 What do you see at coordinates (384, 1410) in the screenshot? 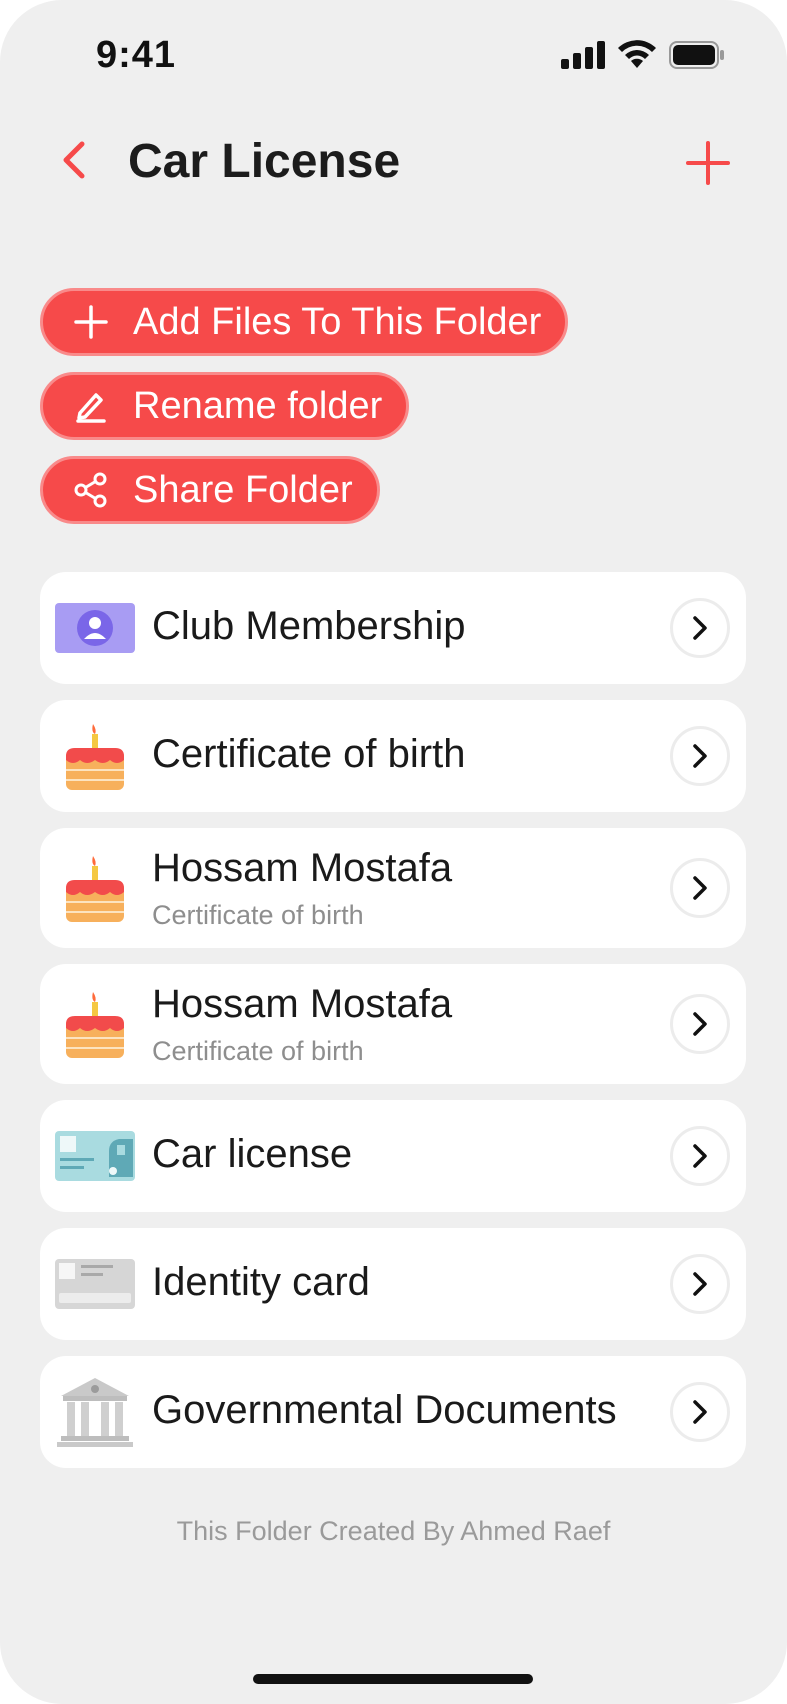
I see `item-title: Governmental Documents` at bounding box center [384, 1410].